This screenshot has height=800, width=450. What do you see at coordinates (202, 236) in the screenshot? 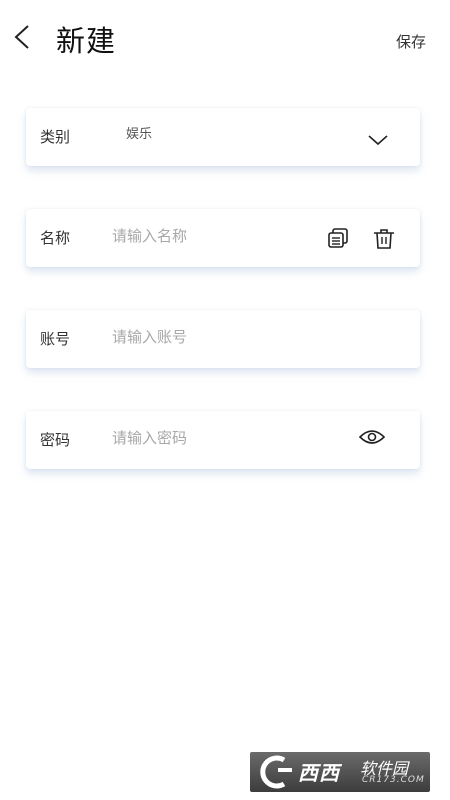
I see `name-input` at bounding box center [202, 236].